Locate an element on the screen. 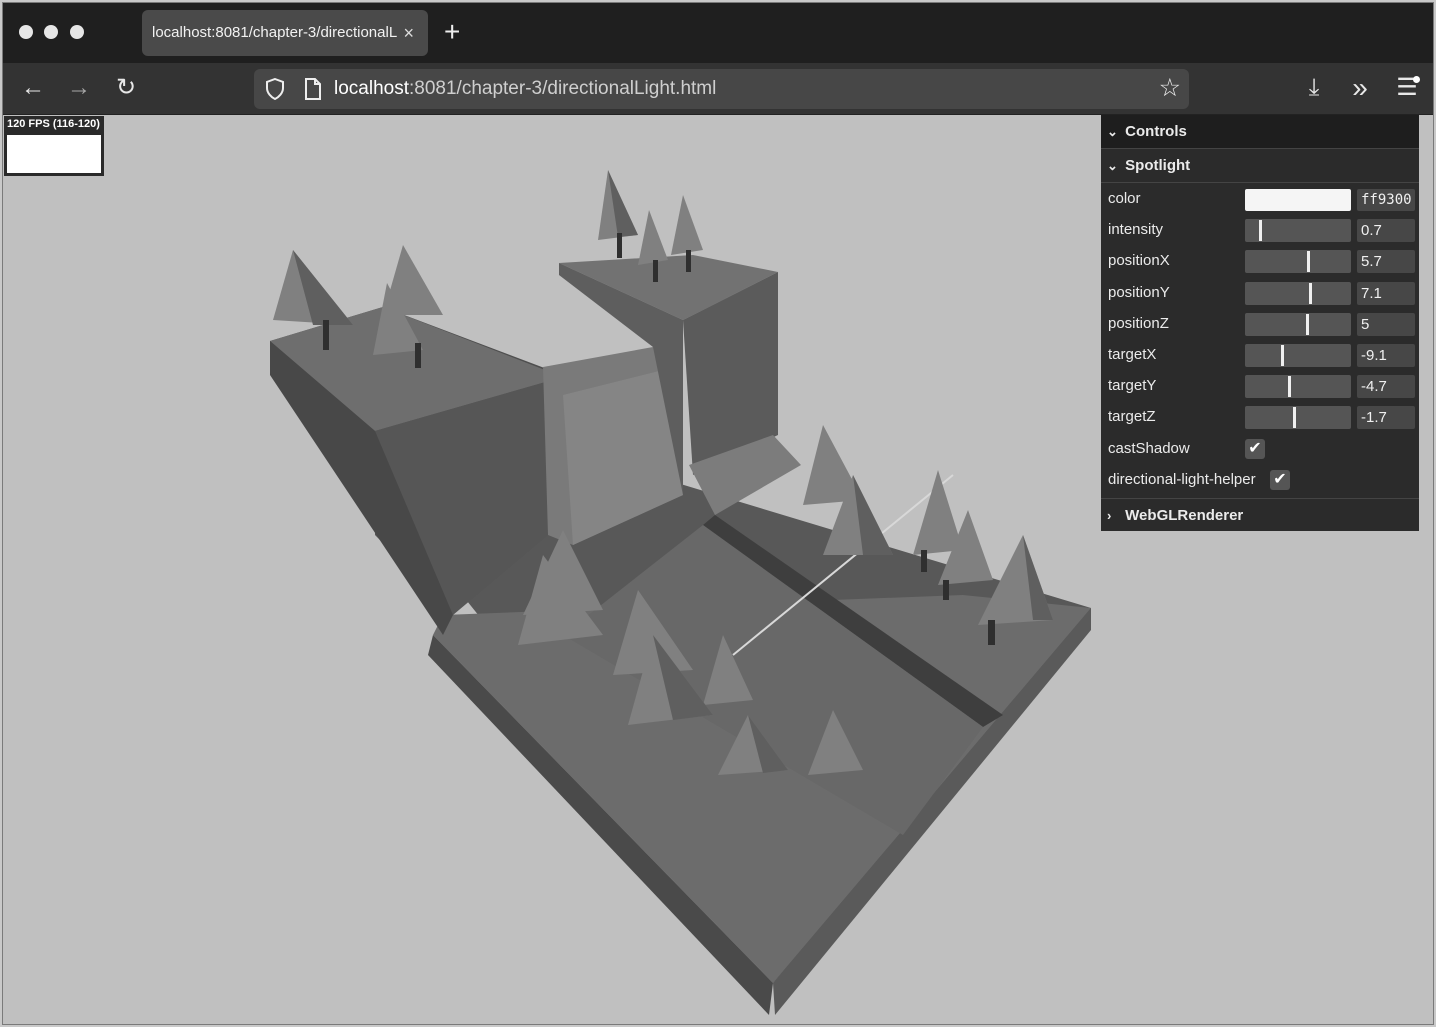 This screenshot has width=1436, height=1027. cast-shadow-row: castShadow ✔ is located at coordinates (1260, 448).